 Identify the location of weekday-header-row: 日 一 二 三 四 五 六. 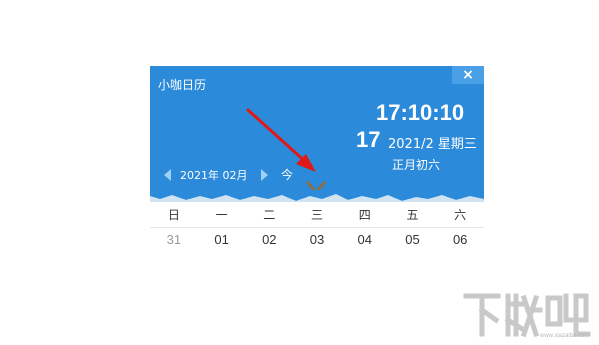
(317, 217).